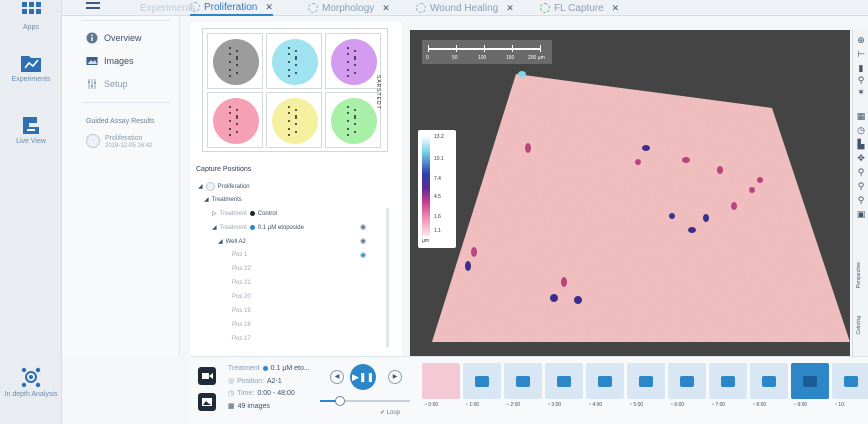  I want to click on tree-item-pos: Pos 17, so click(241, 339).